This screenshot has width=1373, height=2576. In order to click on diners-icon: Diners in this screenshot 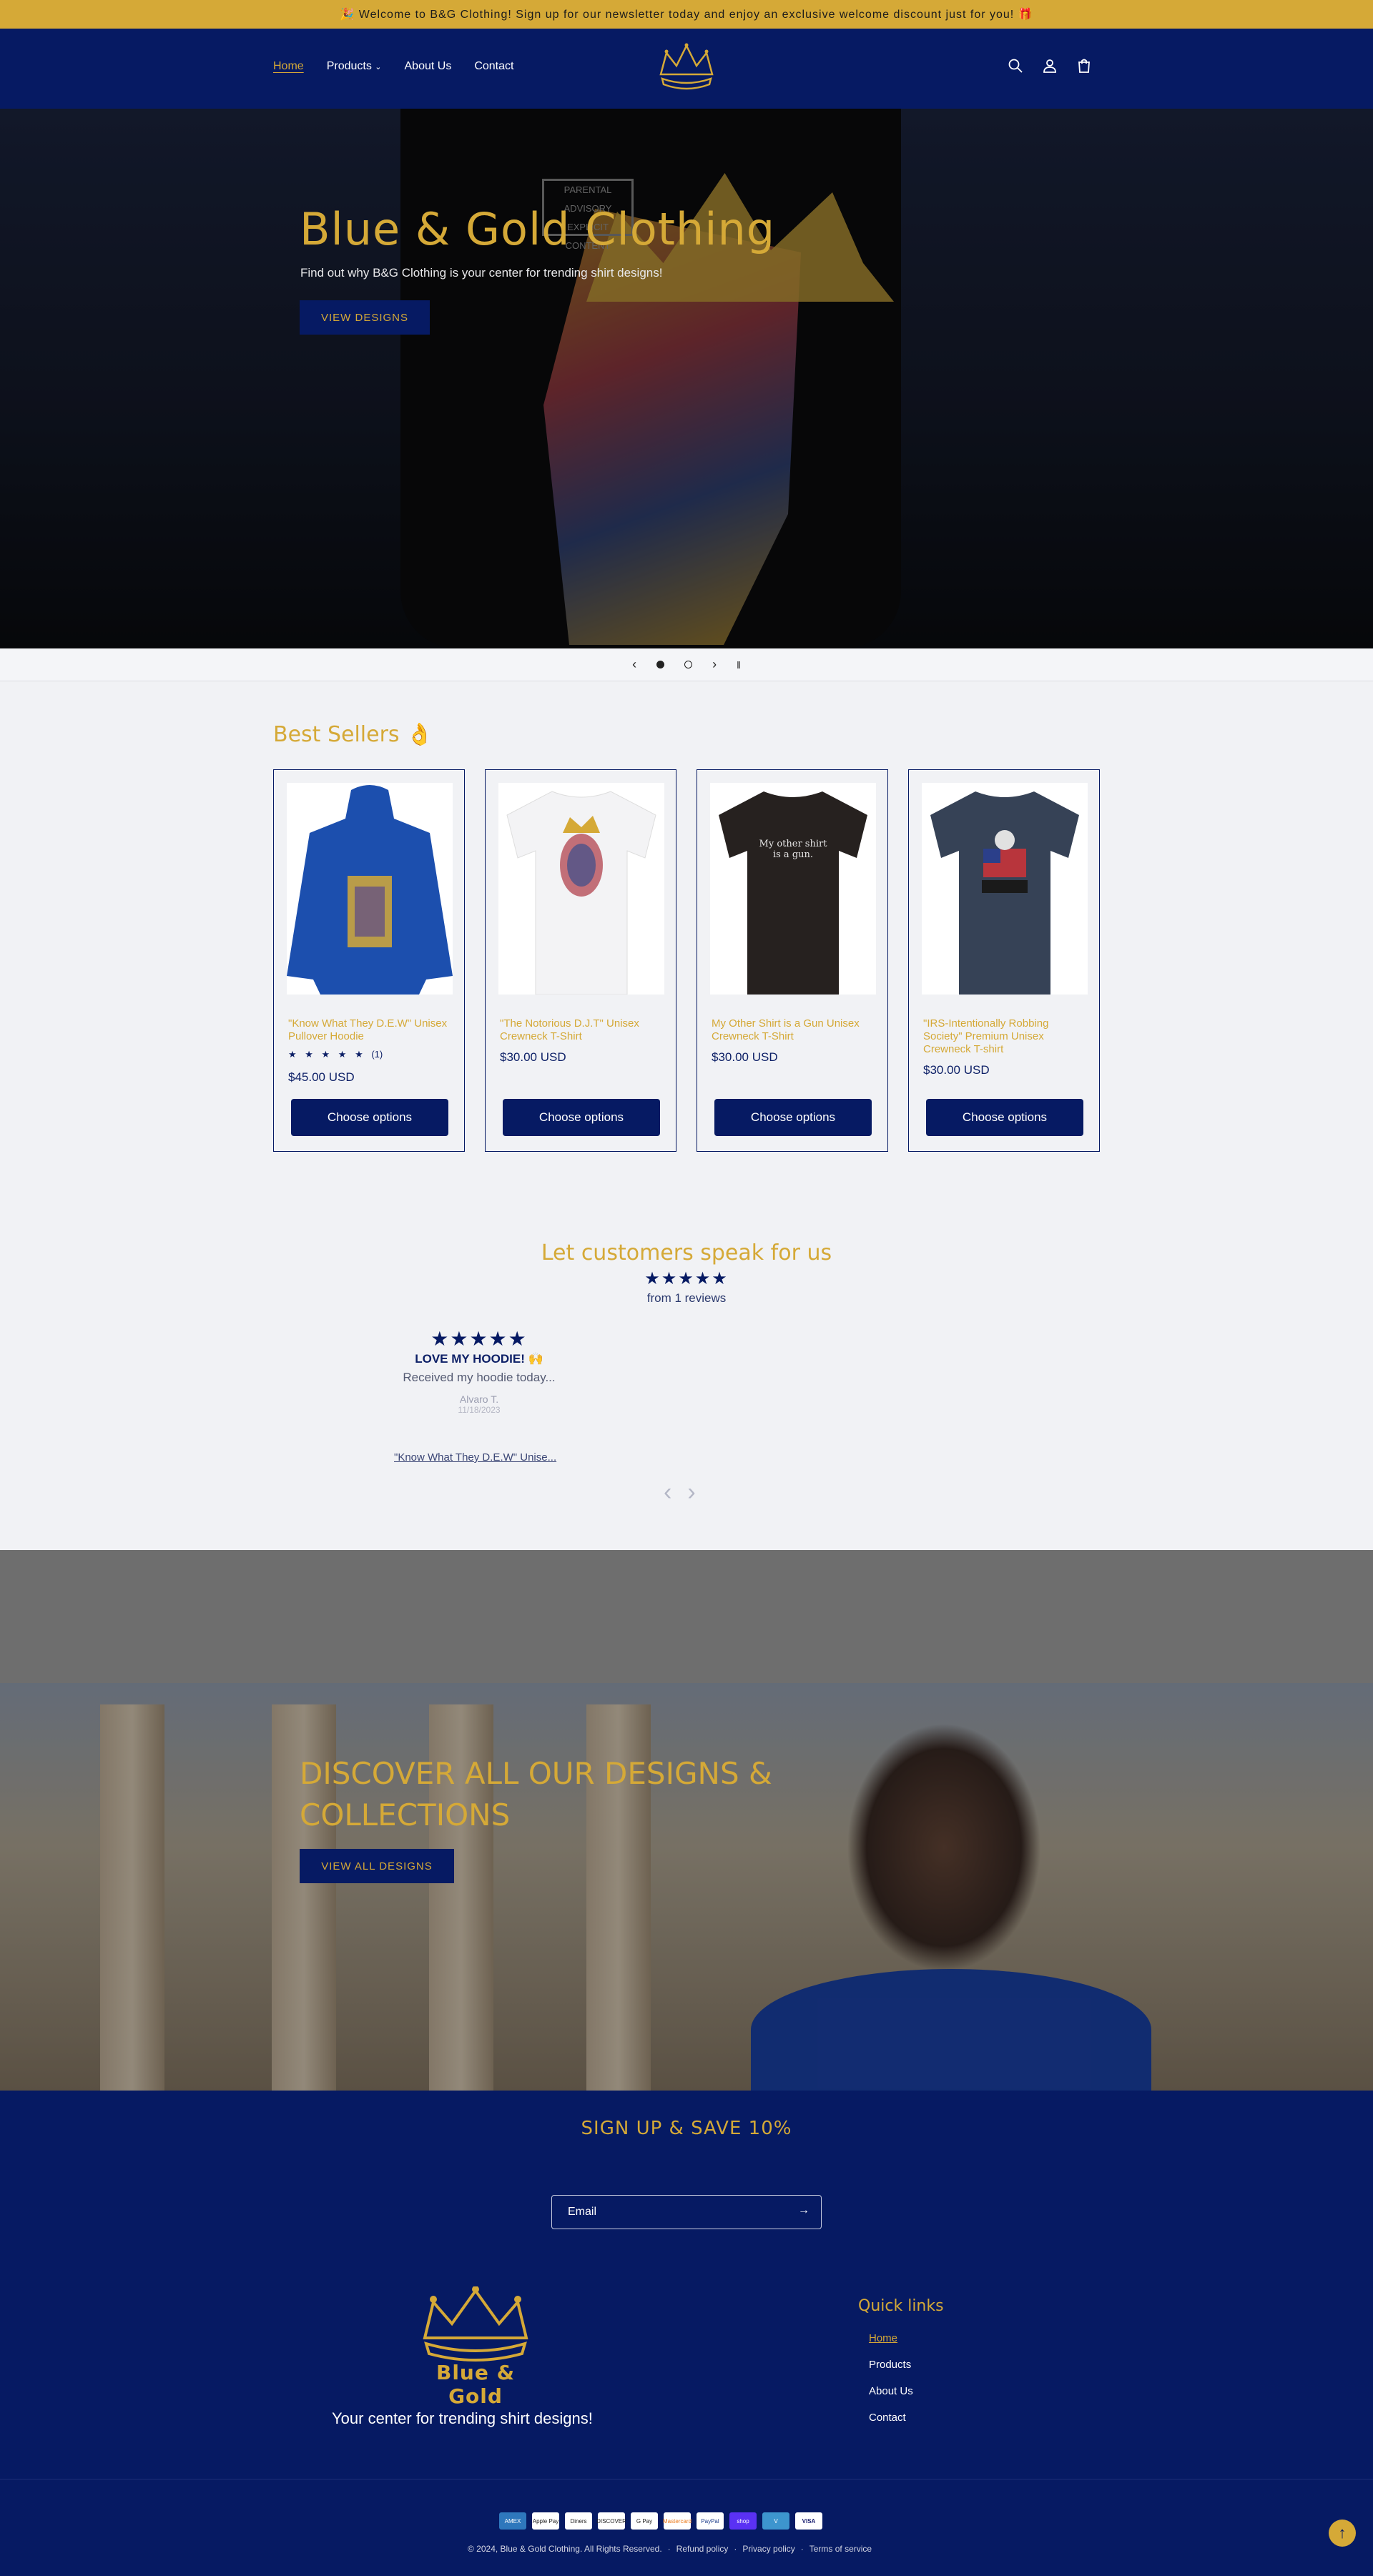, I will do `click(578, 2521)`.